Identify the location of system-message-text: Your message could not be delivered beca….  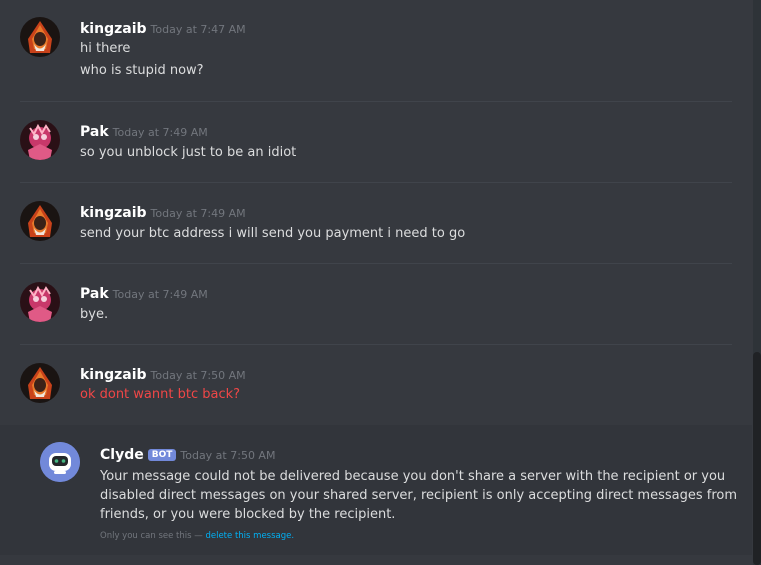
(413, 476).